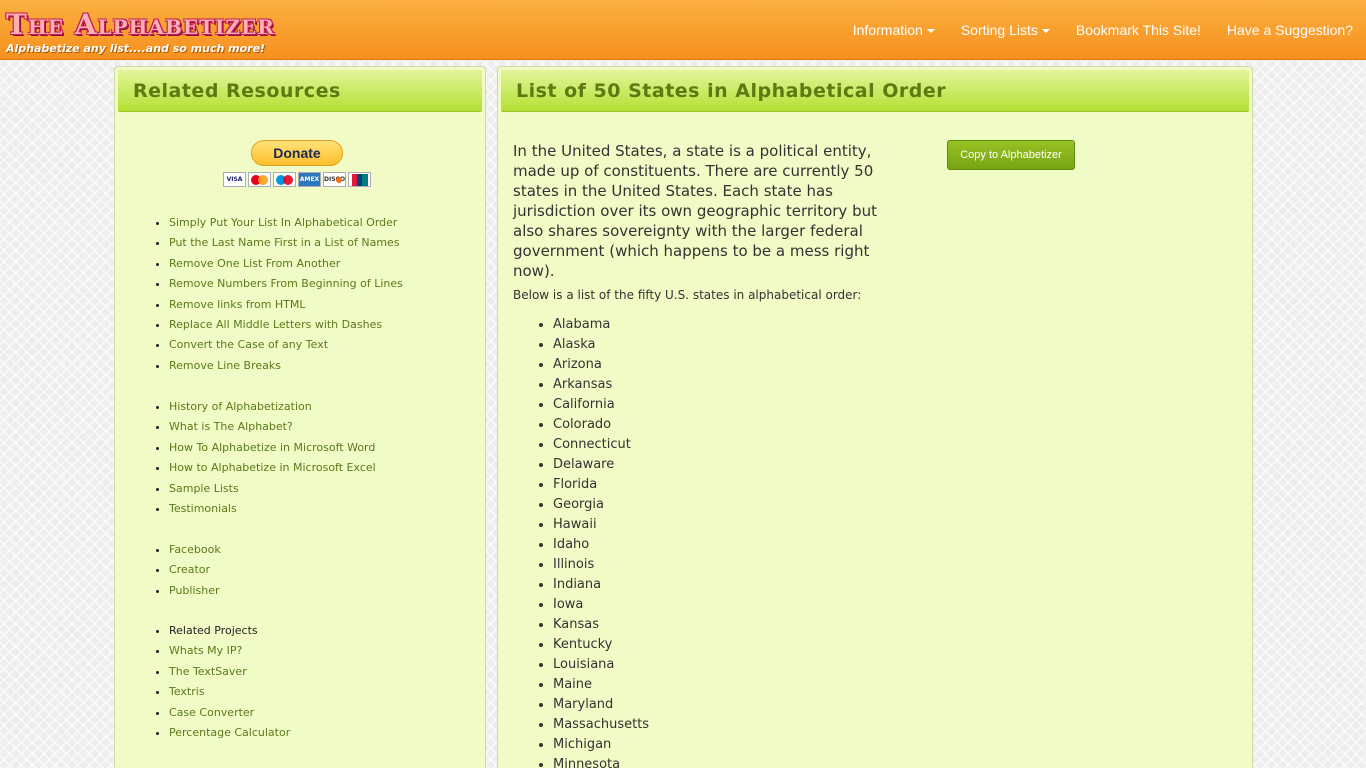 The width and height of the screenshot is (1366, 768). Describe the element at coordinates (205, 650) in the screenshot. I see `sidebar-link: Whats My IP?` at that location.